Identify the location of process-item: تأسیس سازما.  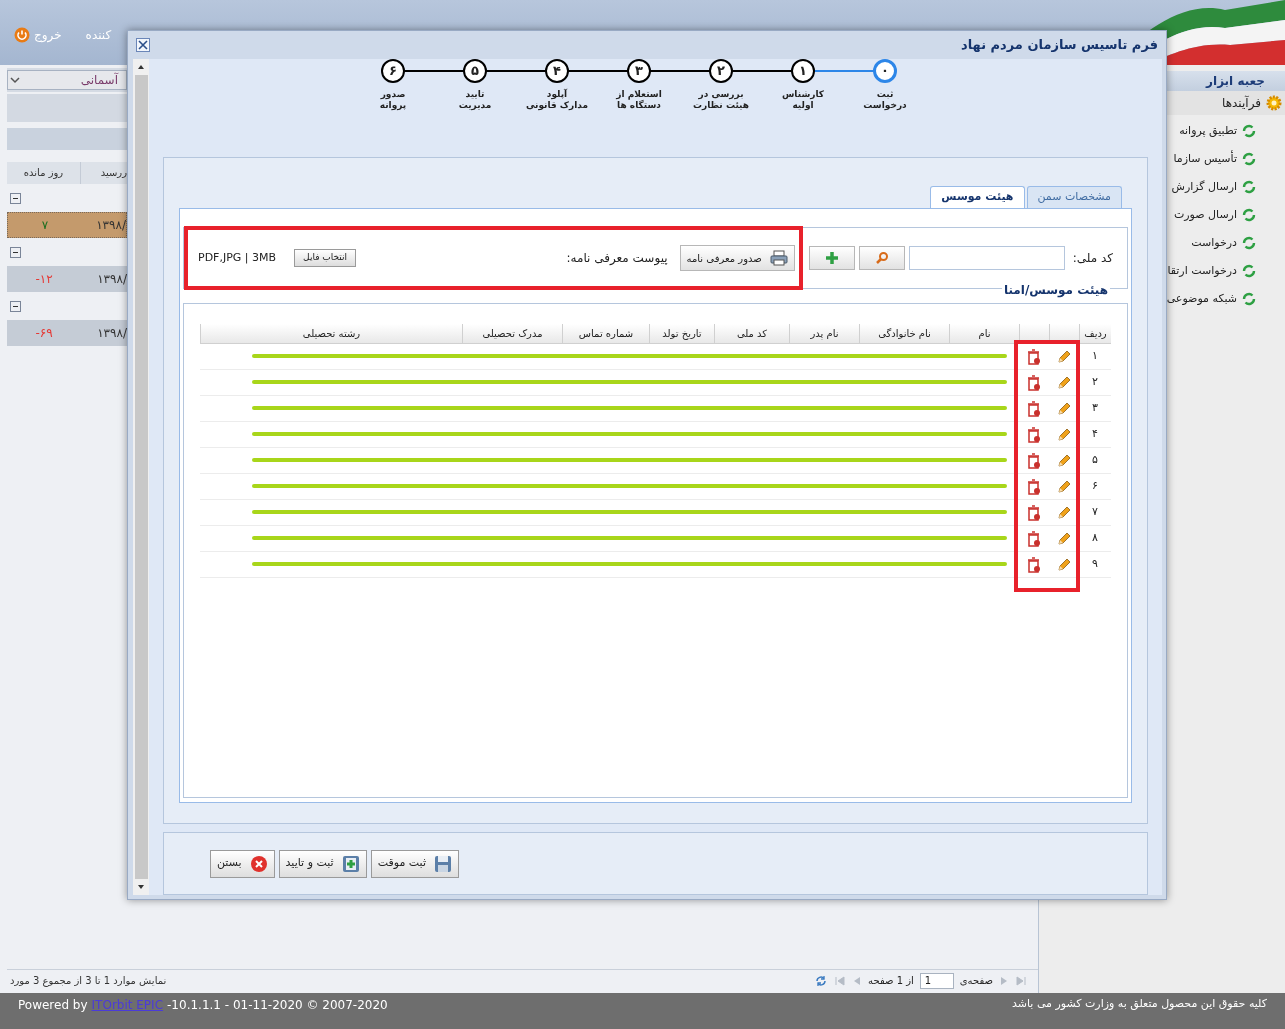
(1215, 159).